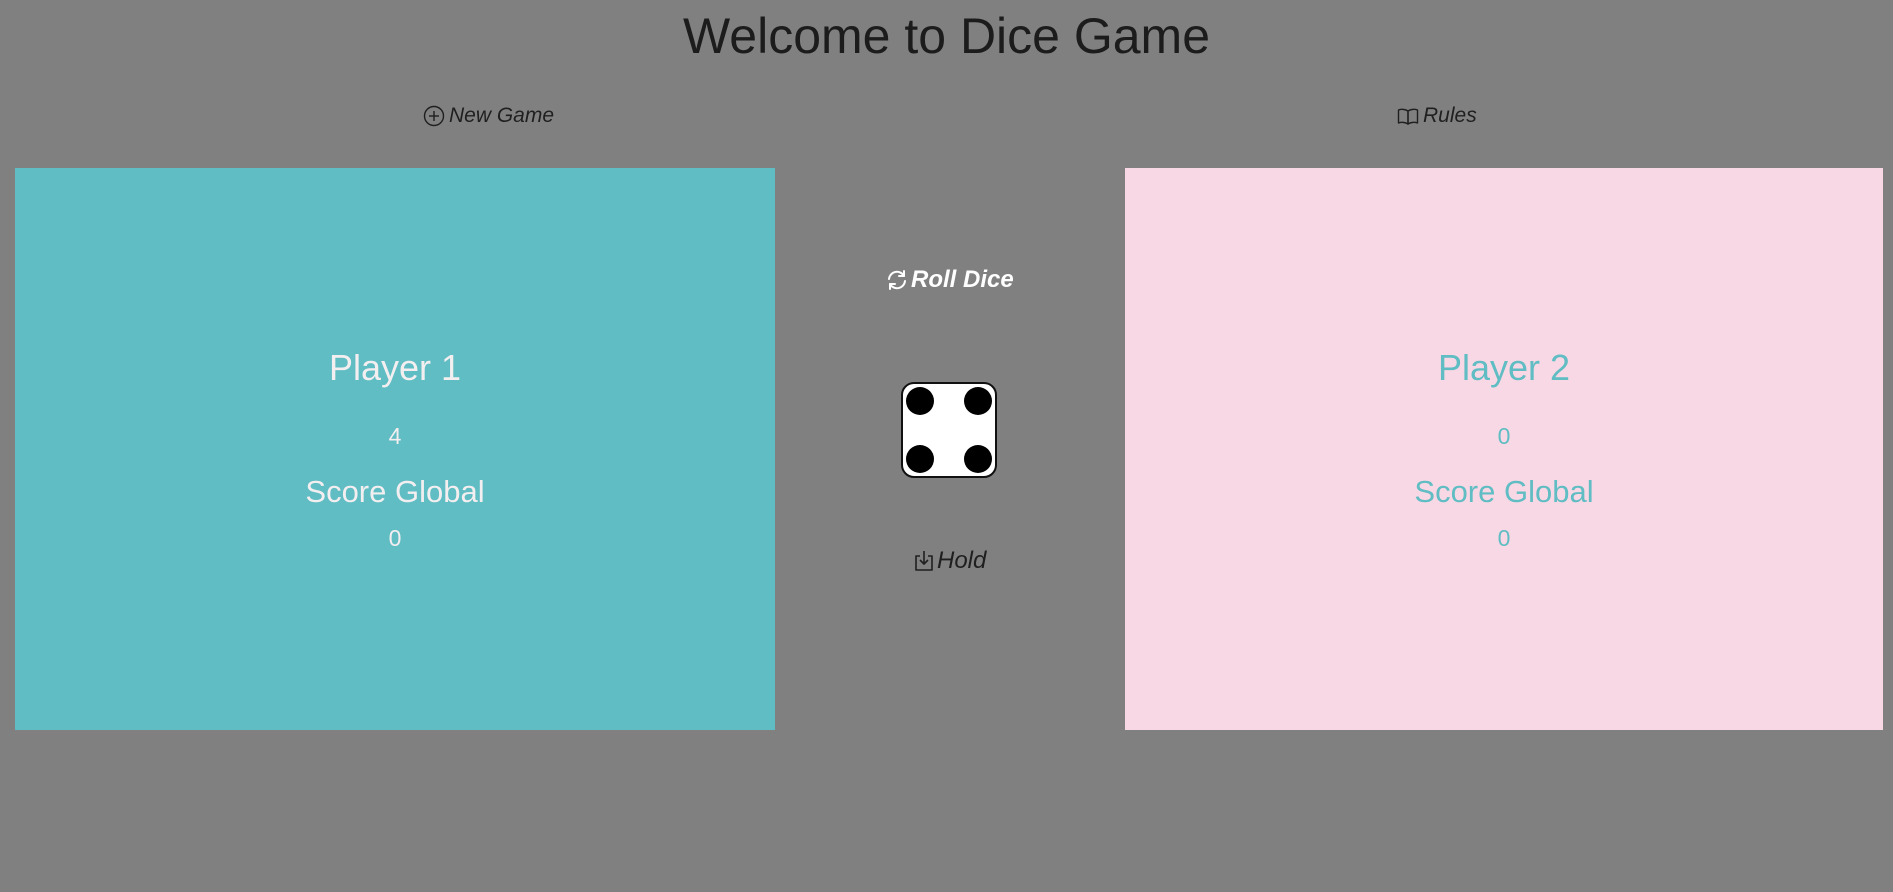  I want to click on rules-label: Rules, so click(1450, 115).